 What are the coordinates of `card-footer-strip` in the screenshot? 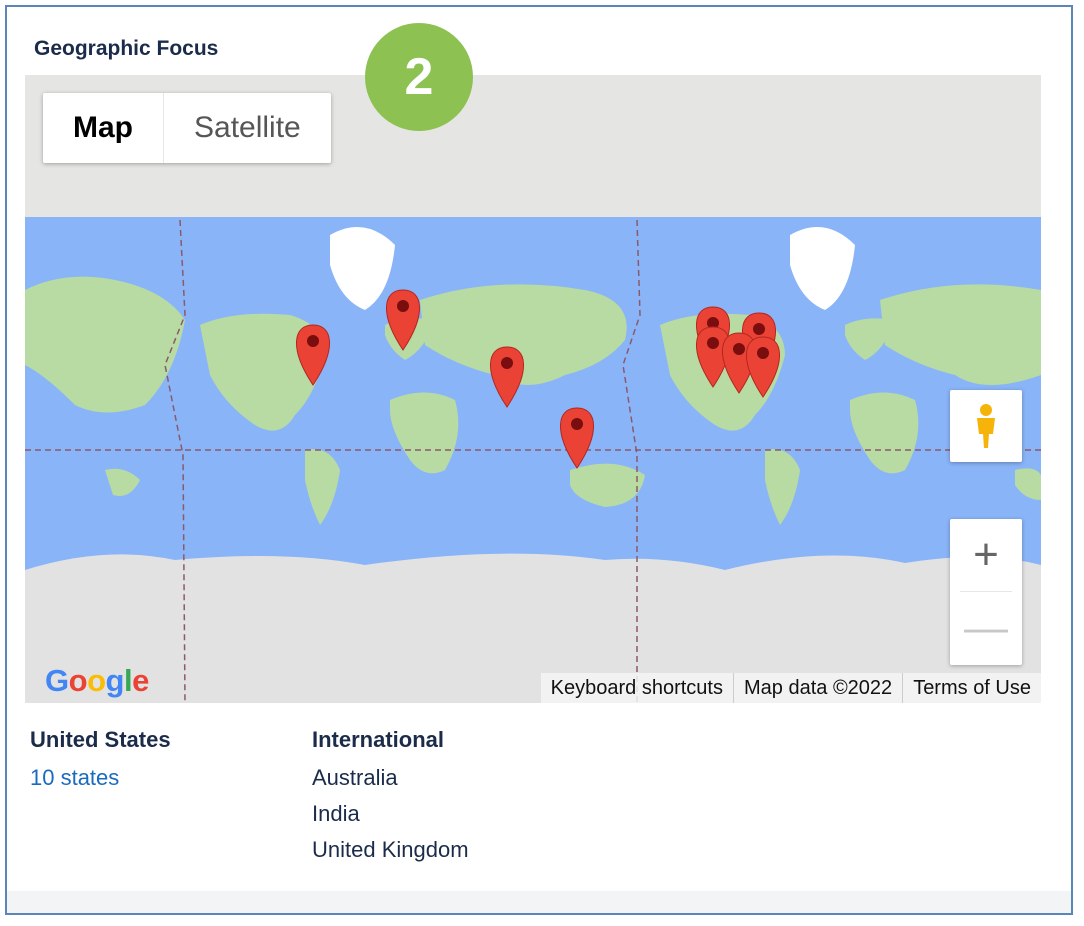 It's located at (539, 902).